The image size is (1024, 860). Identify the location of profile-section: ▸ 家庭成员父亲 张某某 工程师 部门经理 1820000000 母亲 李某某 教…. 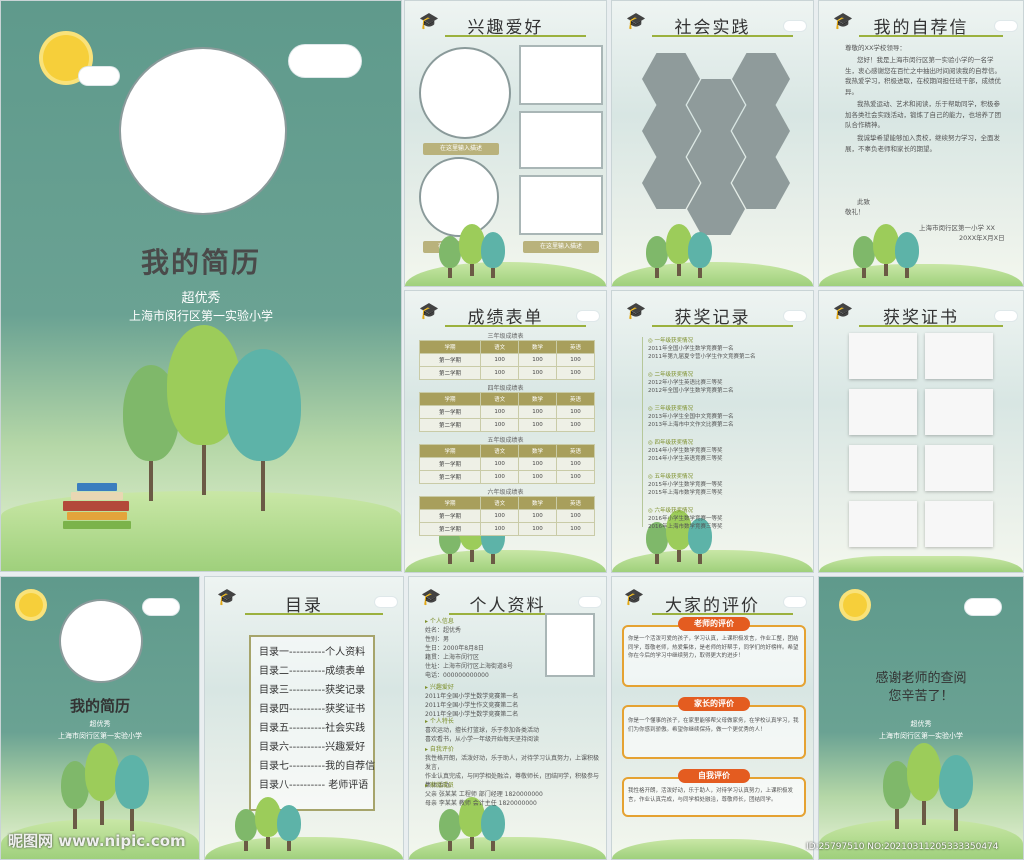
(513, 794).